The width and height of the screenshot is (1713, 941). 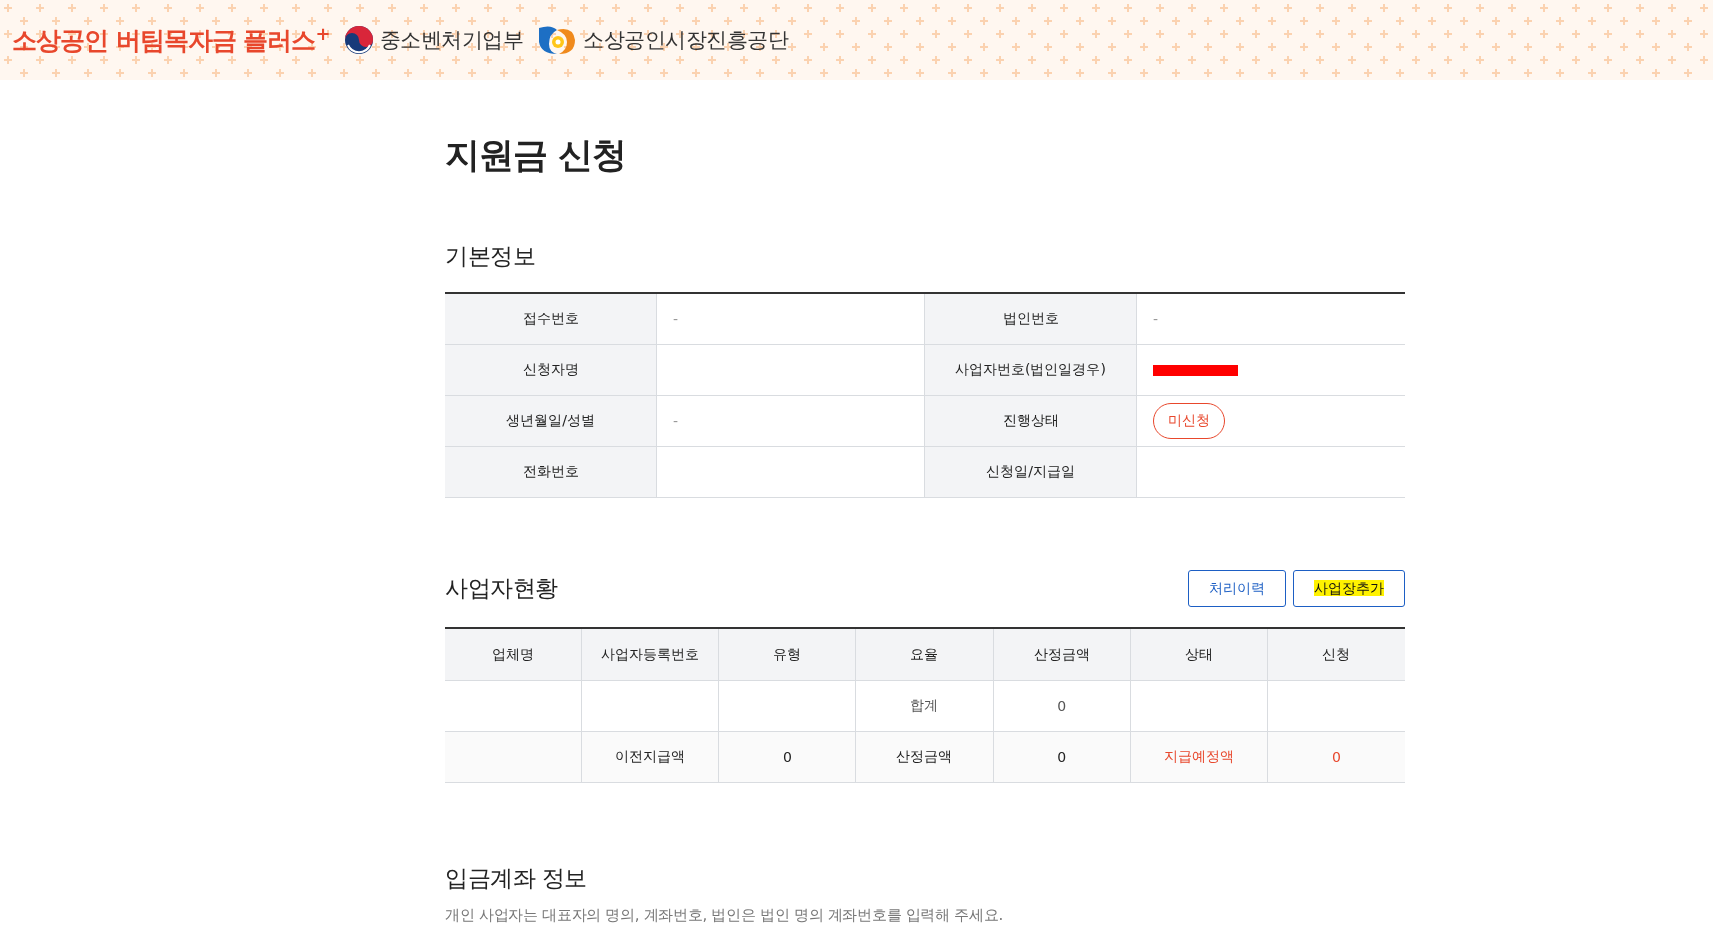 What do you see at coordinates (1031, 370) in the screenshot?
I see `field-label: 사업자번호(법인일경우)` at bounding box center [1031, 370].